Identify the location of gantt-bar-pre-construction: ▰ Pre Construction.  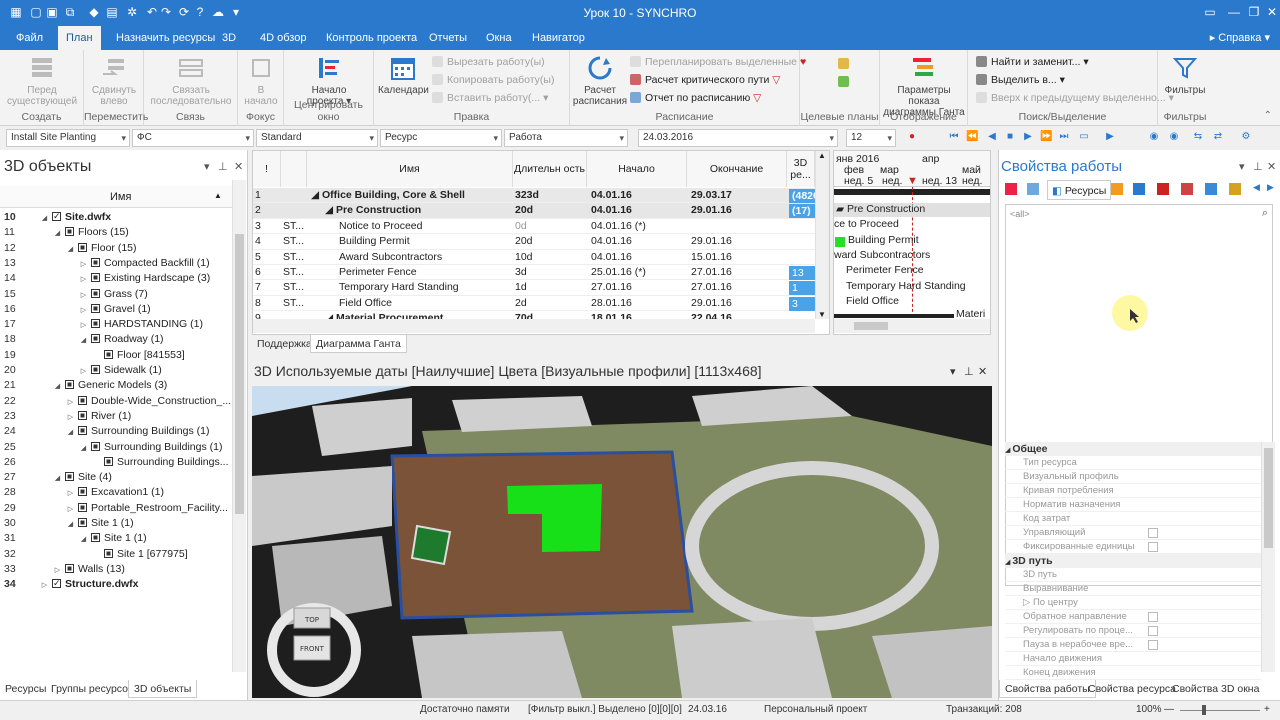
(880, 209).